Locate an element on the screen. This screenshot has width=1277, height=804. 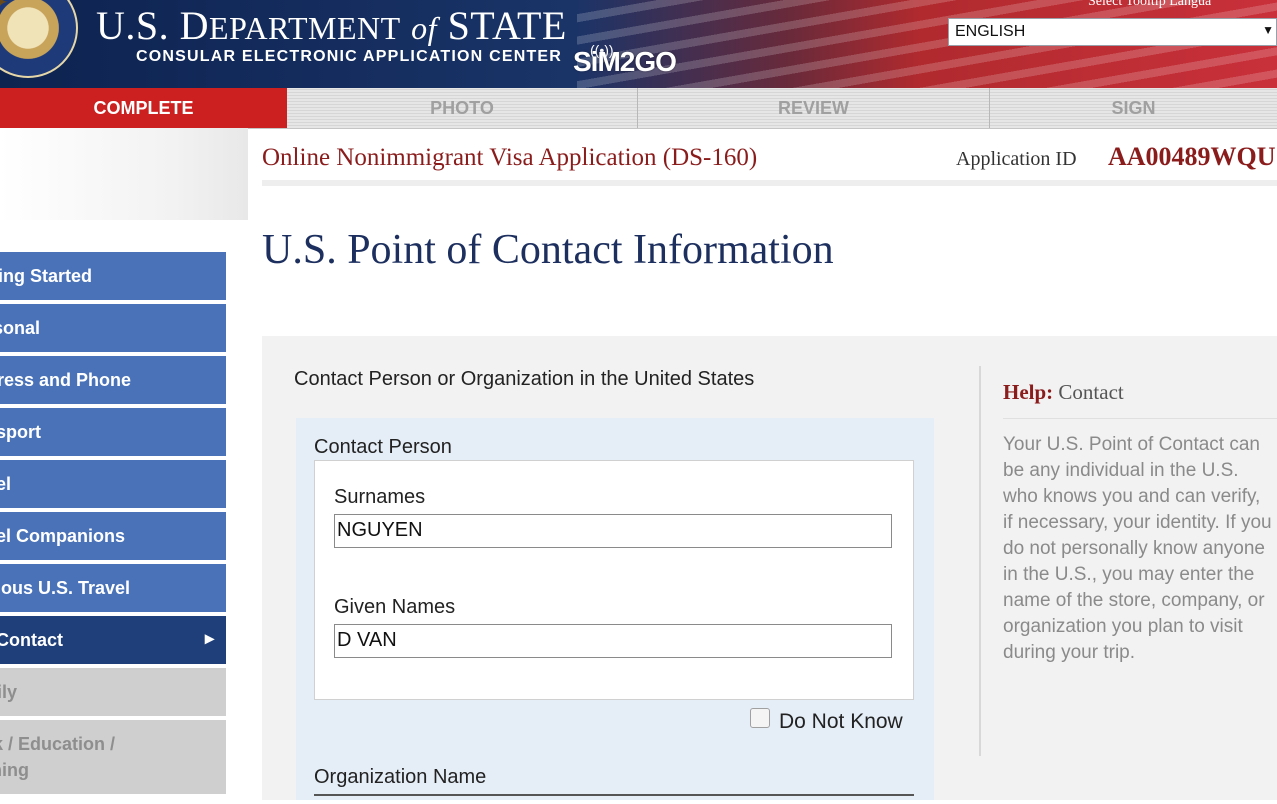
sidebar-item-label: vel Companions is located at coordinates (63, 535).